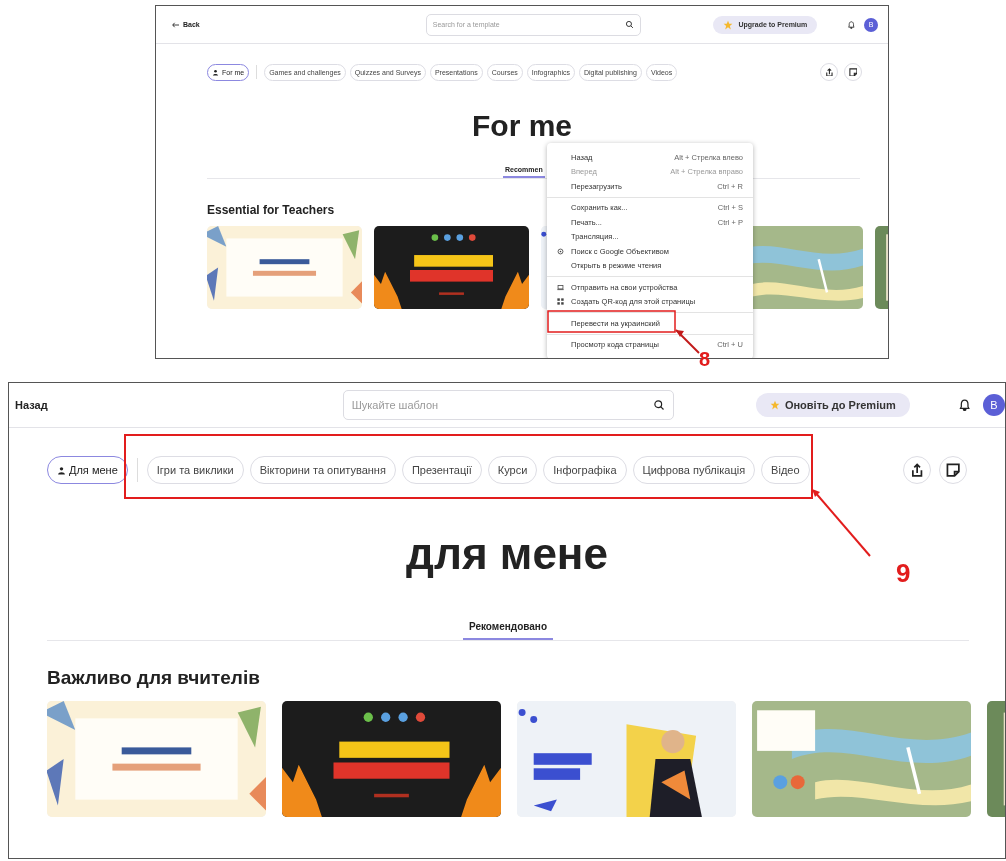  Describe the element at coordinates (994, 405) in the screenshot. I see `avatar: B` at that location.